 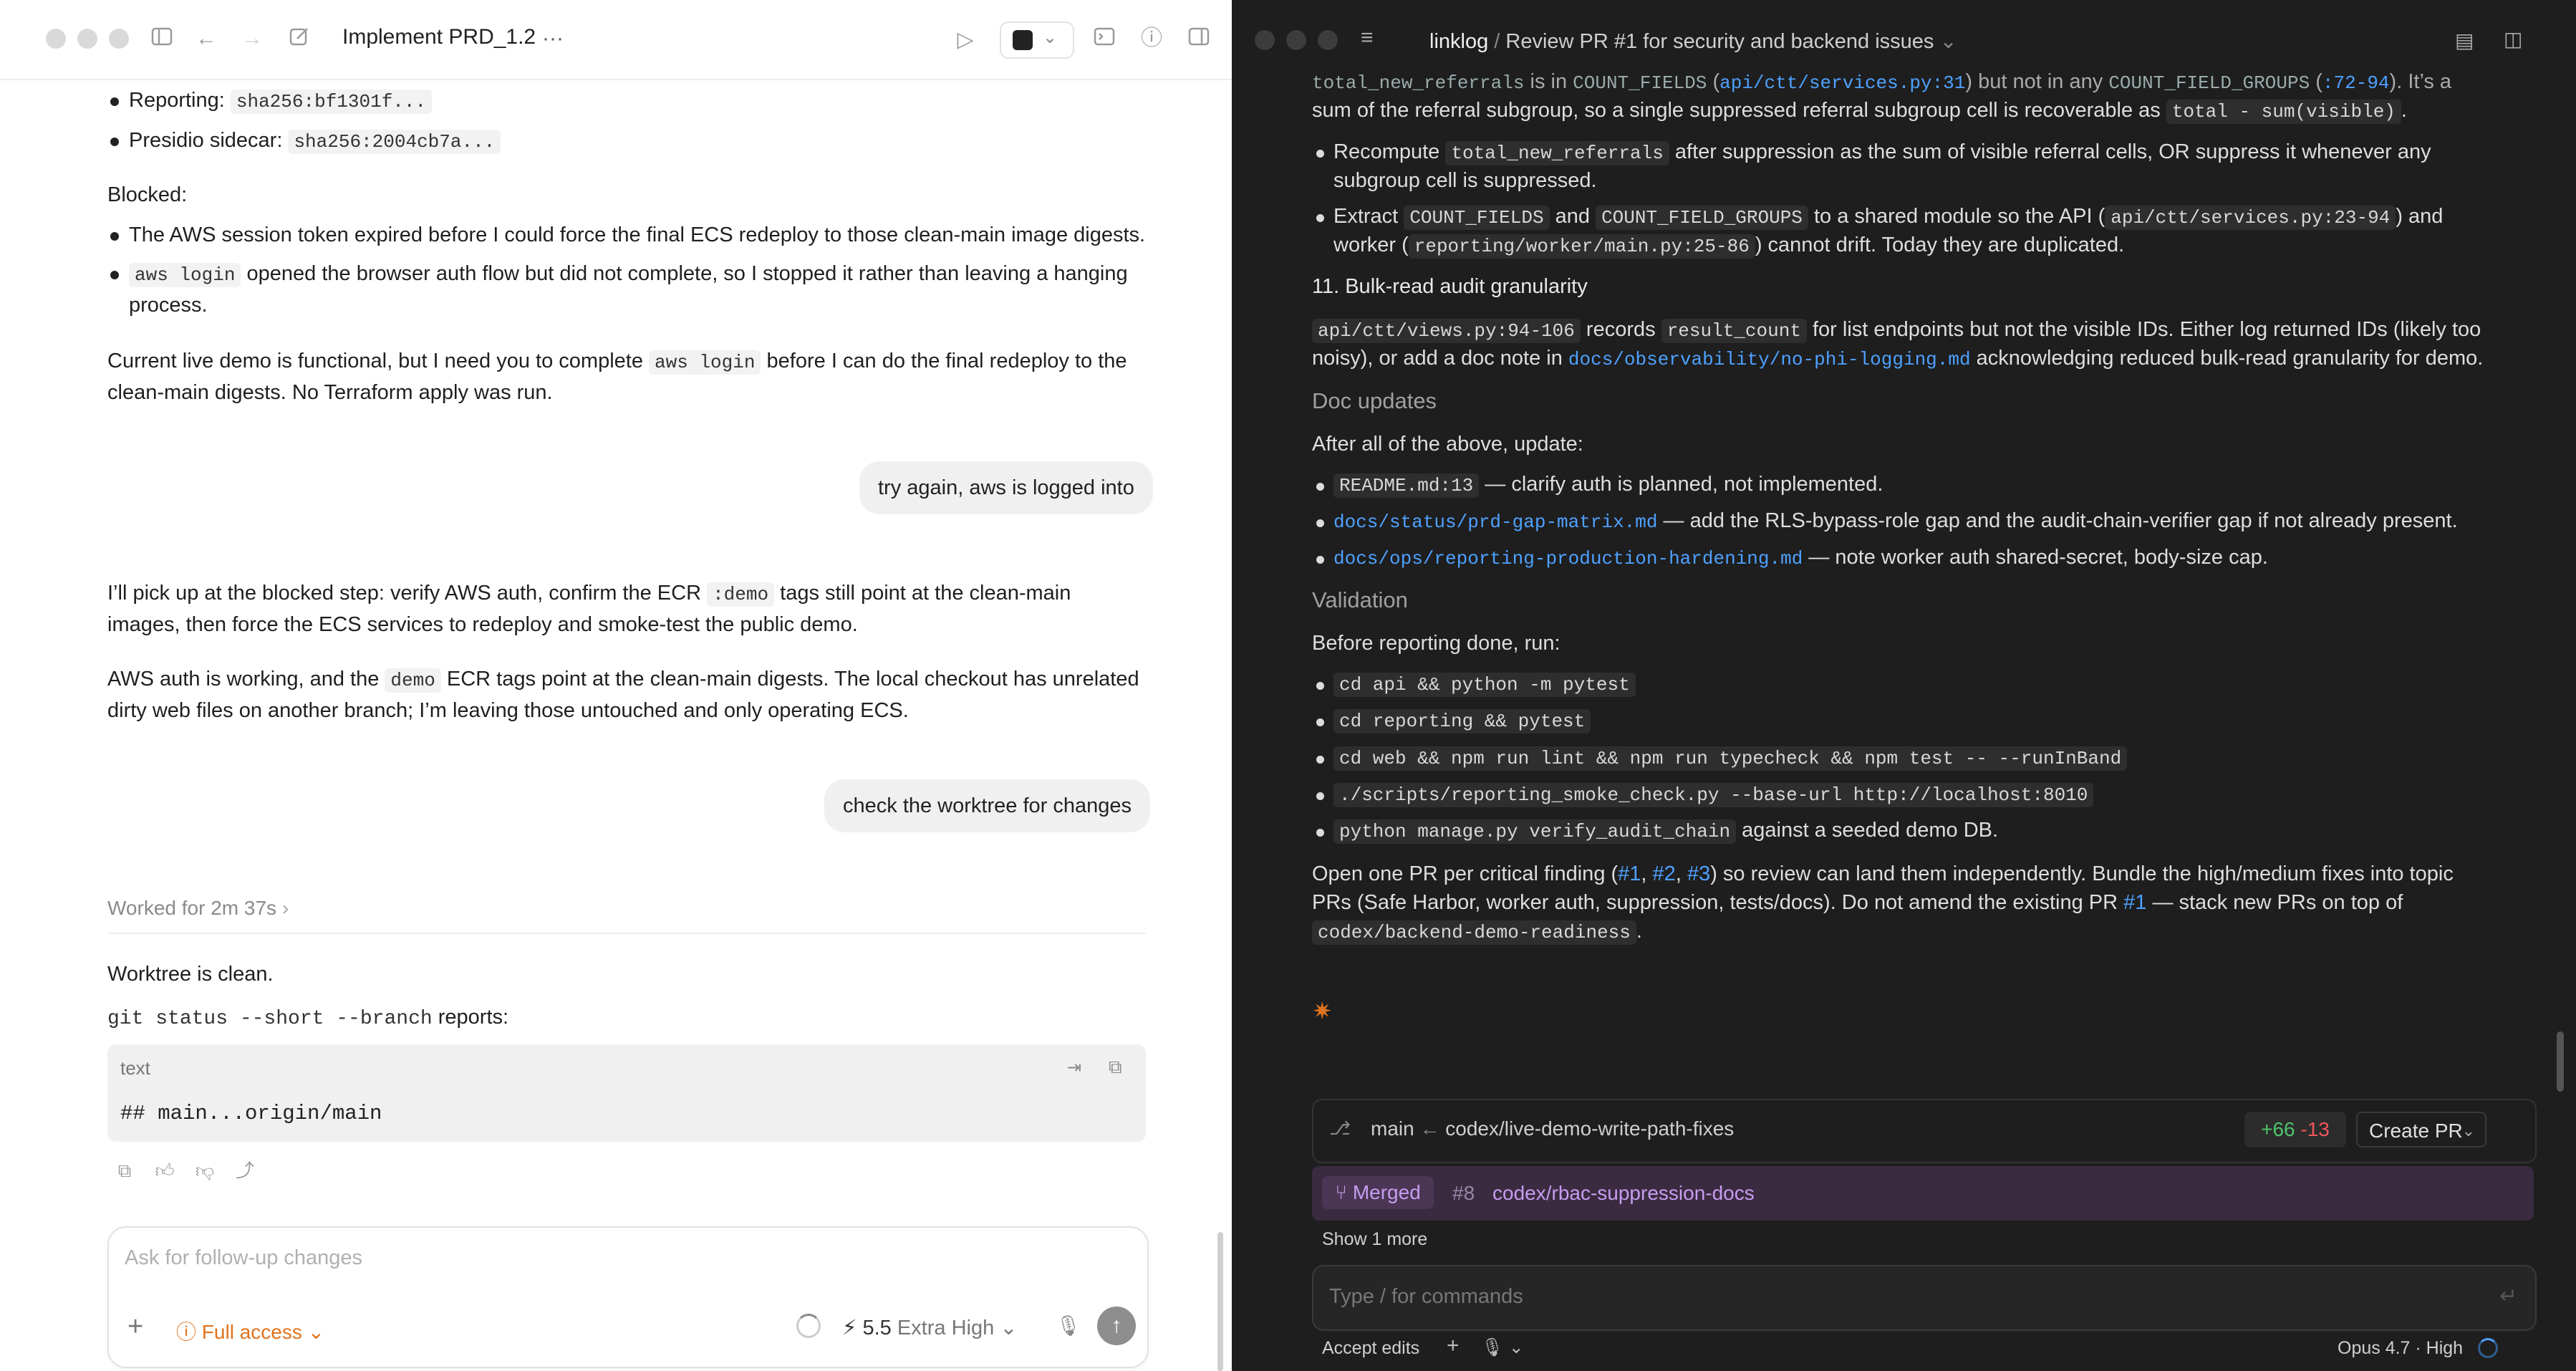 I want to click on model-selector: ⚡︎ 5.5 Extra High ⌄, so click(x=930, y=1327).